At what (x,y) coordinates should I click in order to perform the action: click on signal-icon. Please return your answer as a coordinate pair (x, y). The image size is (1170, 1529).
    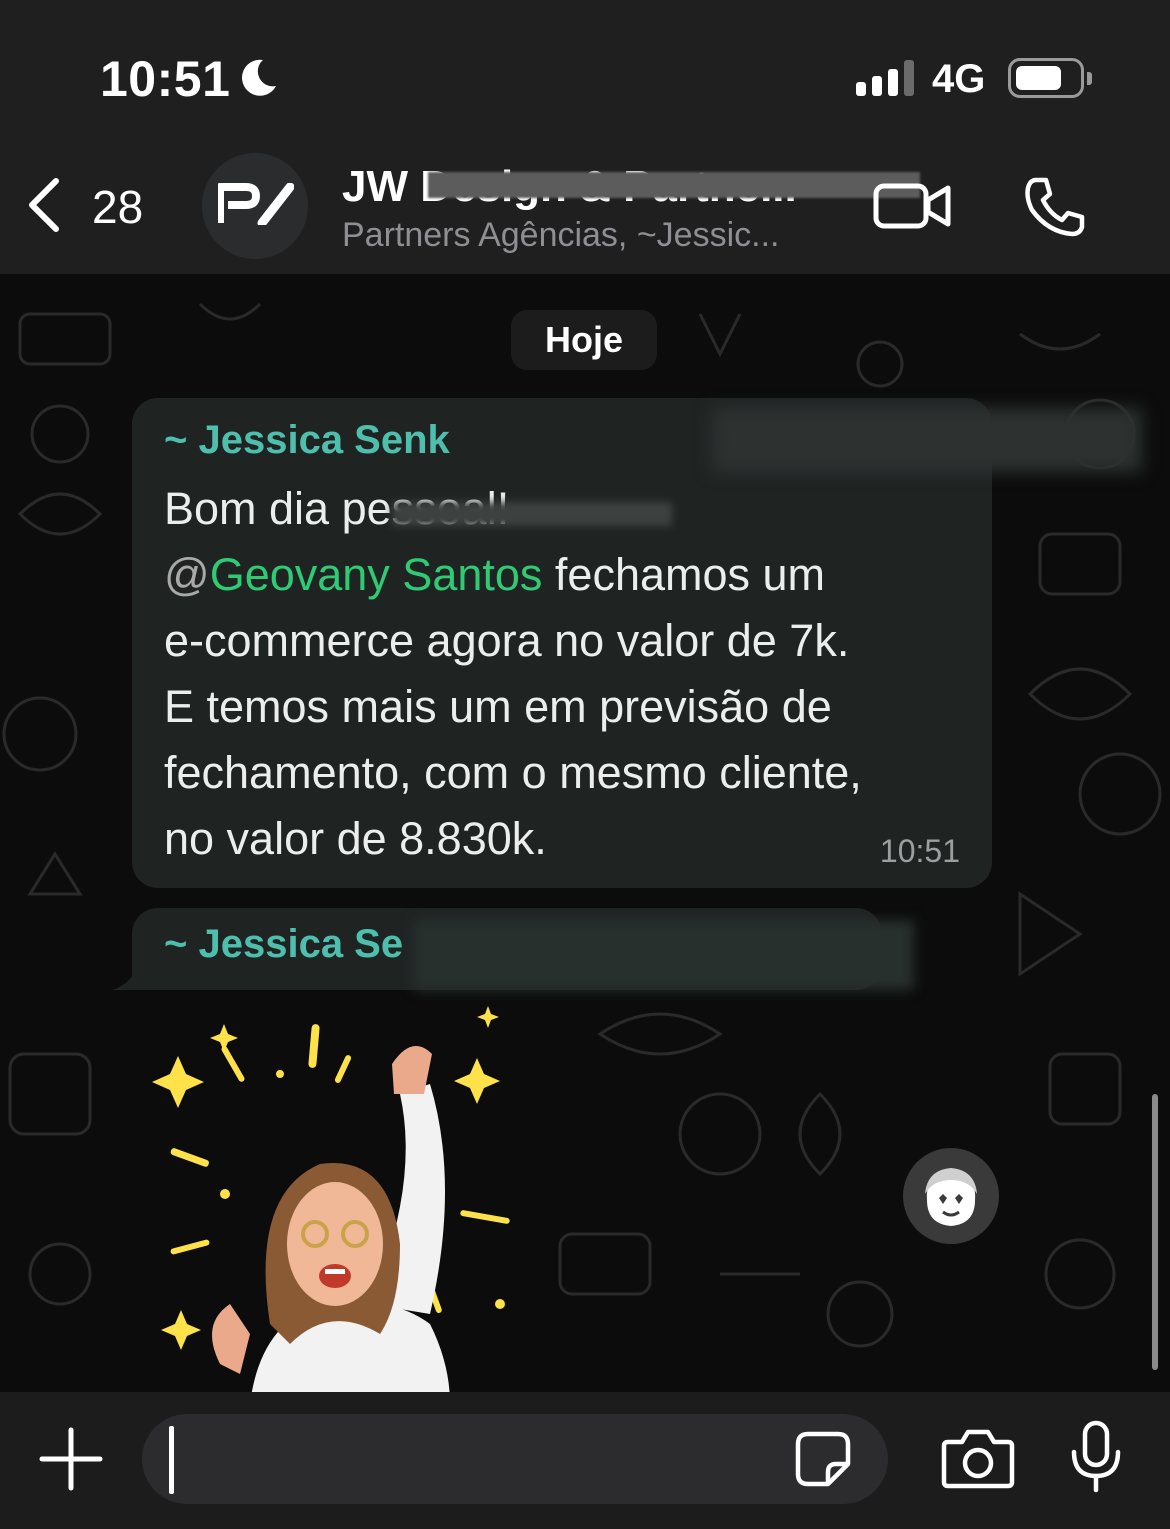
    Looking at the image, I should click on (885, 78).